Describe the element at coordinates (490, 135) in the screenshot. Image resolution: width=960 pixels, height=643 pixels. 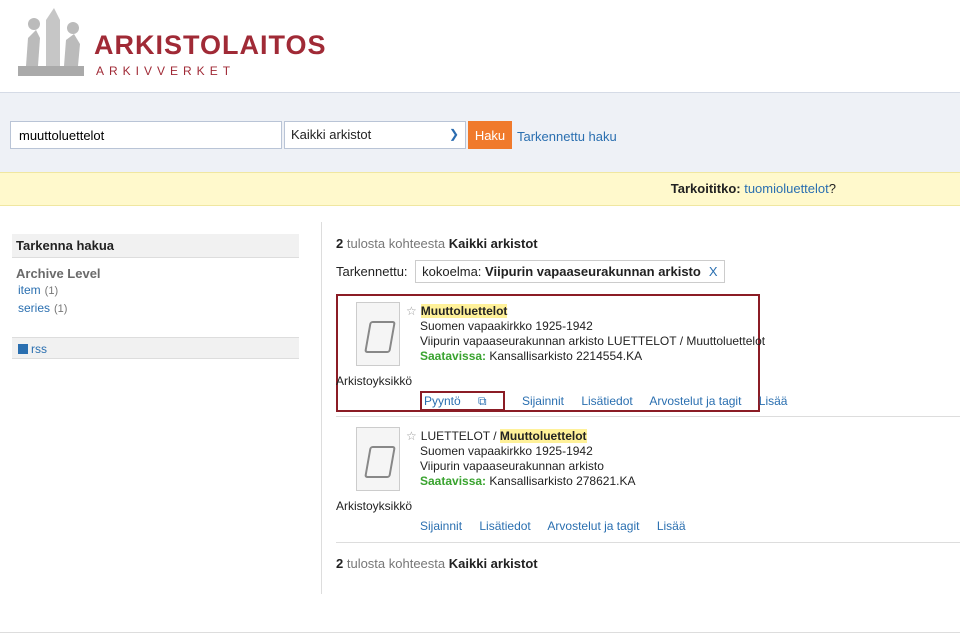
I see `search-button: Haku` at that location.